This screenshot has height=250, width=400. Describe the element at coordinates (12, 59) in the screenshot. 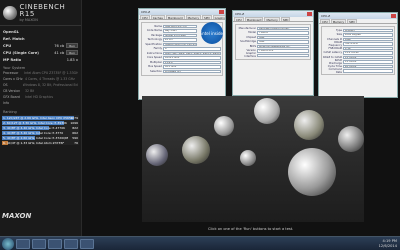

I see `test-label: MP Ratio` at that location.